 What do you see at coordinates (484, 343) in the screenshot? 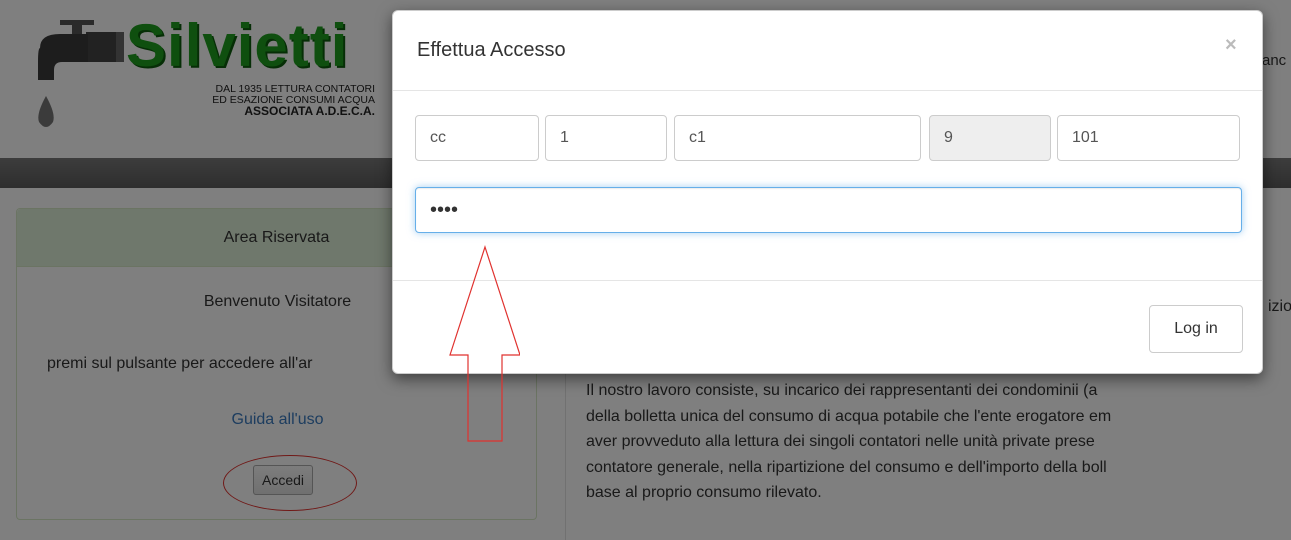
I see `annotation-arrow` at bounding box center [484, 343].